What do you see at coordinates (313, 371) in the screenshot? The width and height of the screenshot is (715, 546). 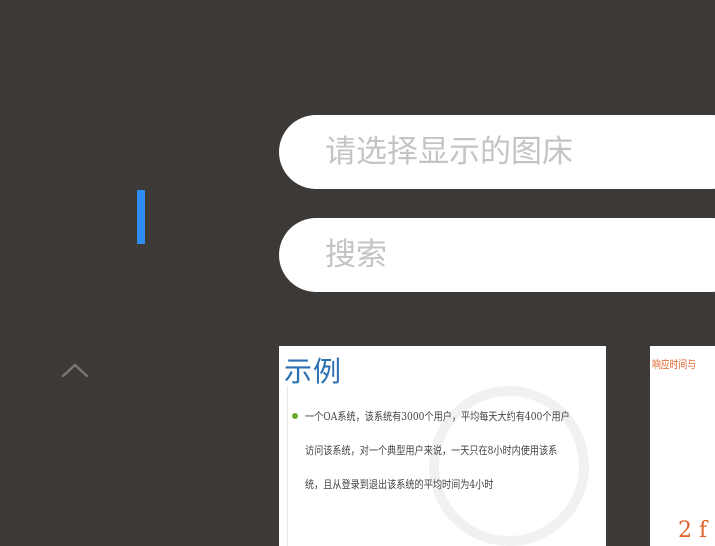 I see `slide-title: 示例` at bounding box center [313, 371].